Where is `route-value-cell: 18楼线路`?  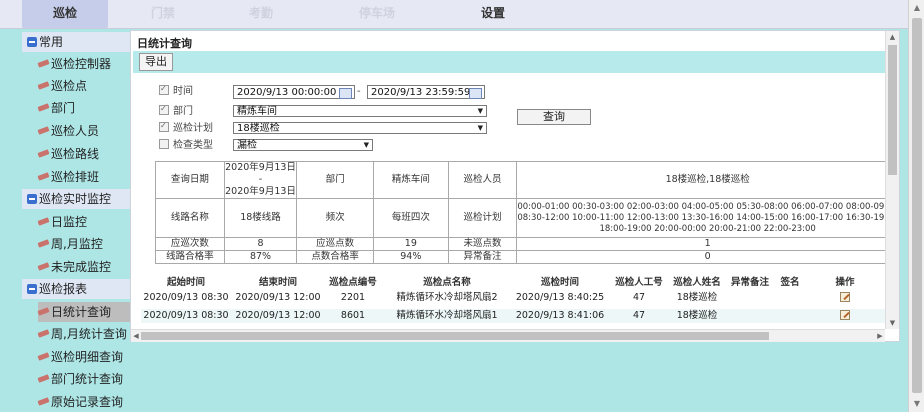
route-value-cell: 18楼线路 is located at coordinates (260, 218).